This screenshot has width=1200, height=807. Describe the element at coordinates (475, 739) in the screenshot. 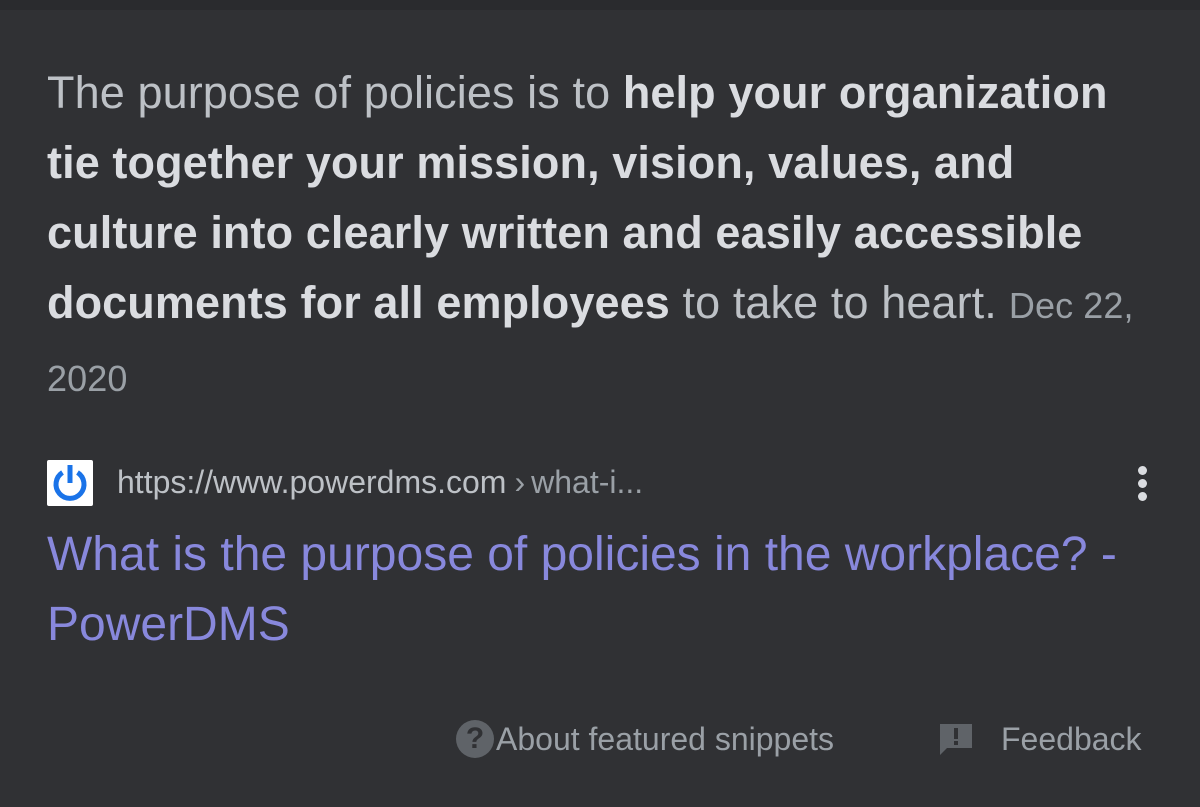

I see `help-icon: ?` at that location.